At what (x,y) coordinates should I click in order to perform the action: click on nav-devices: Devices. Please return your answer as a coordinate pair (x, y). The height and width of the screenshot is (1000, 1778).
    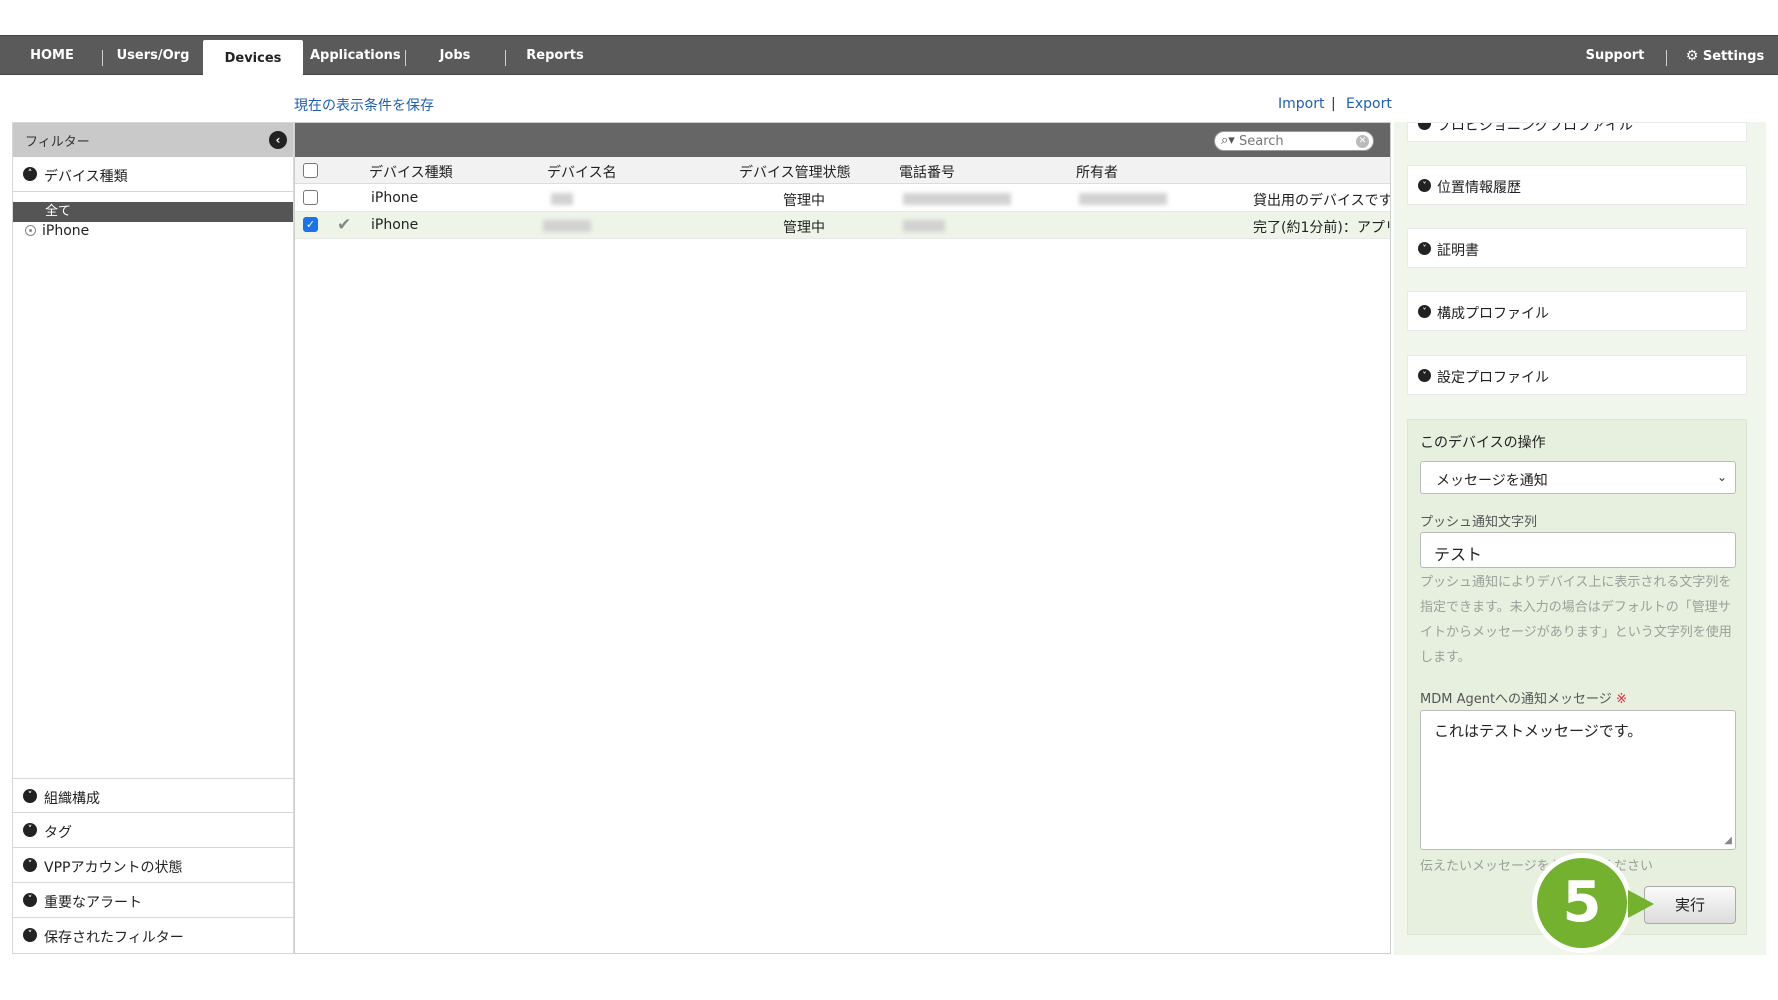
    Looking at the image, I should click on (253, 58).